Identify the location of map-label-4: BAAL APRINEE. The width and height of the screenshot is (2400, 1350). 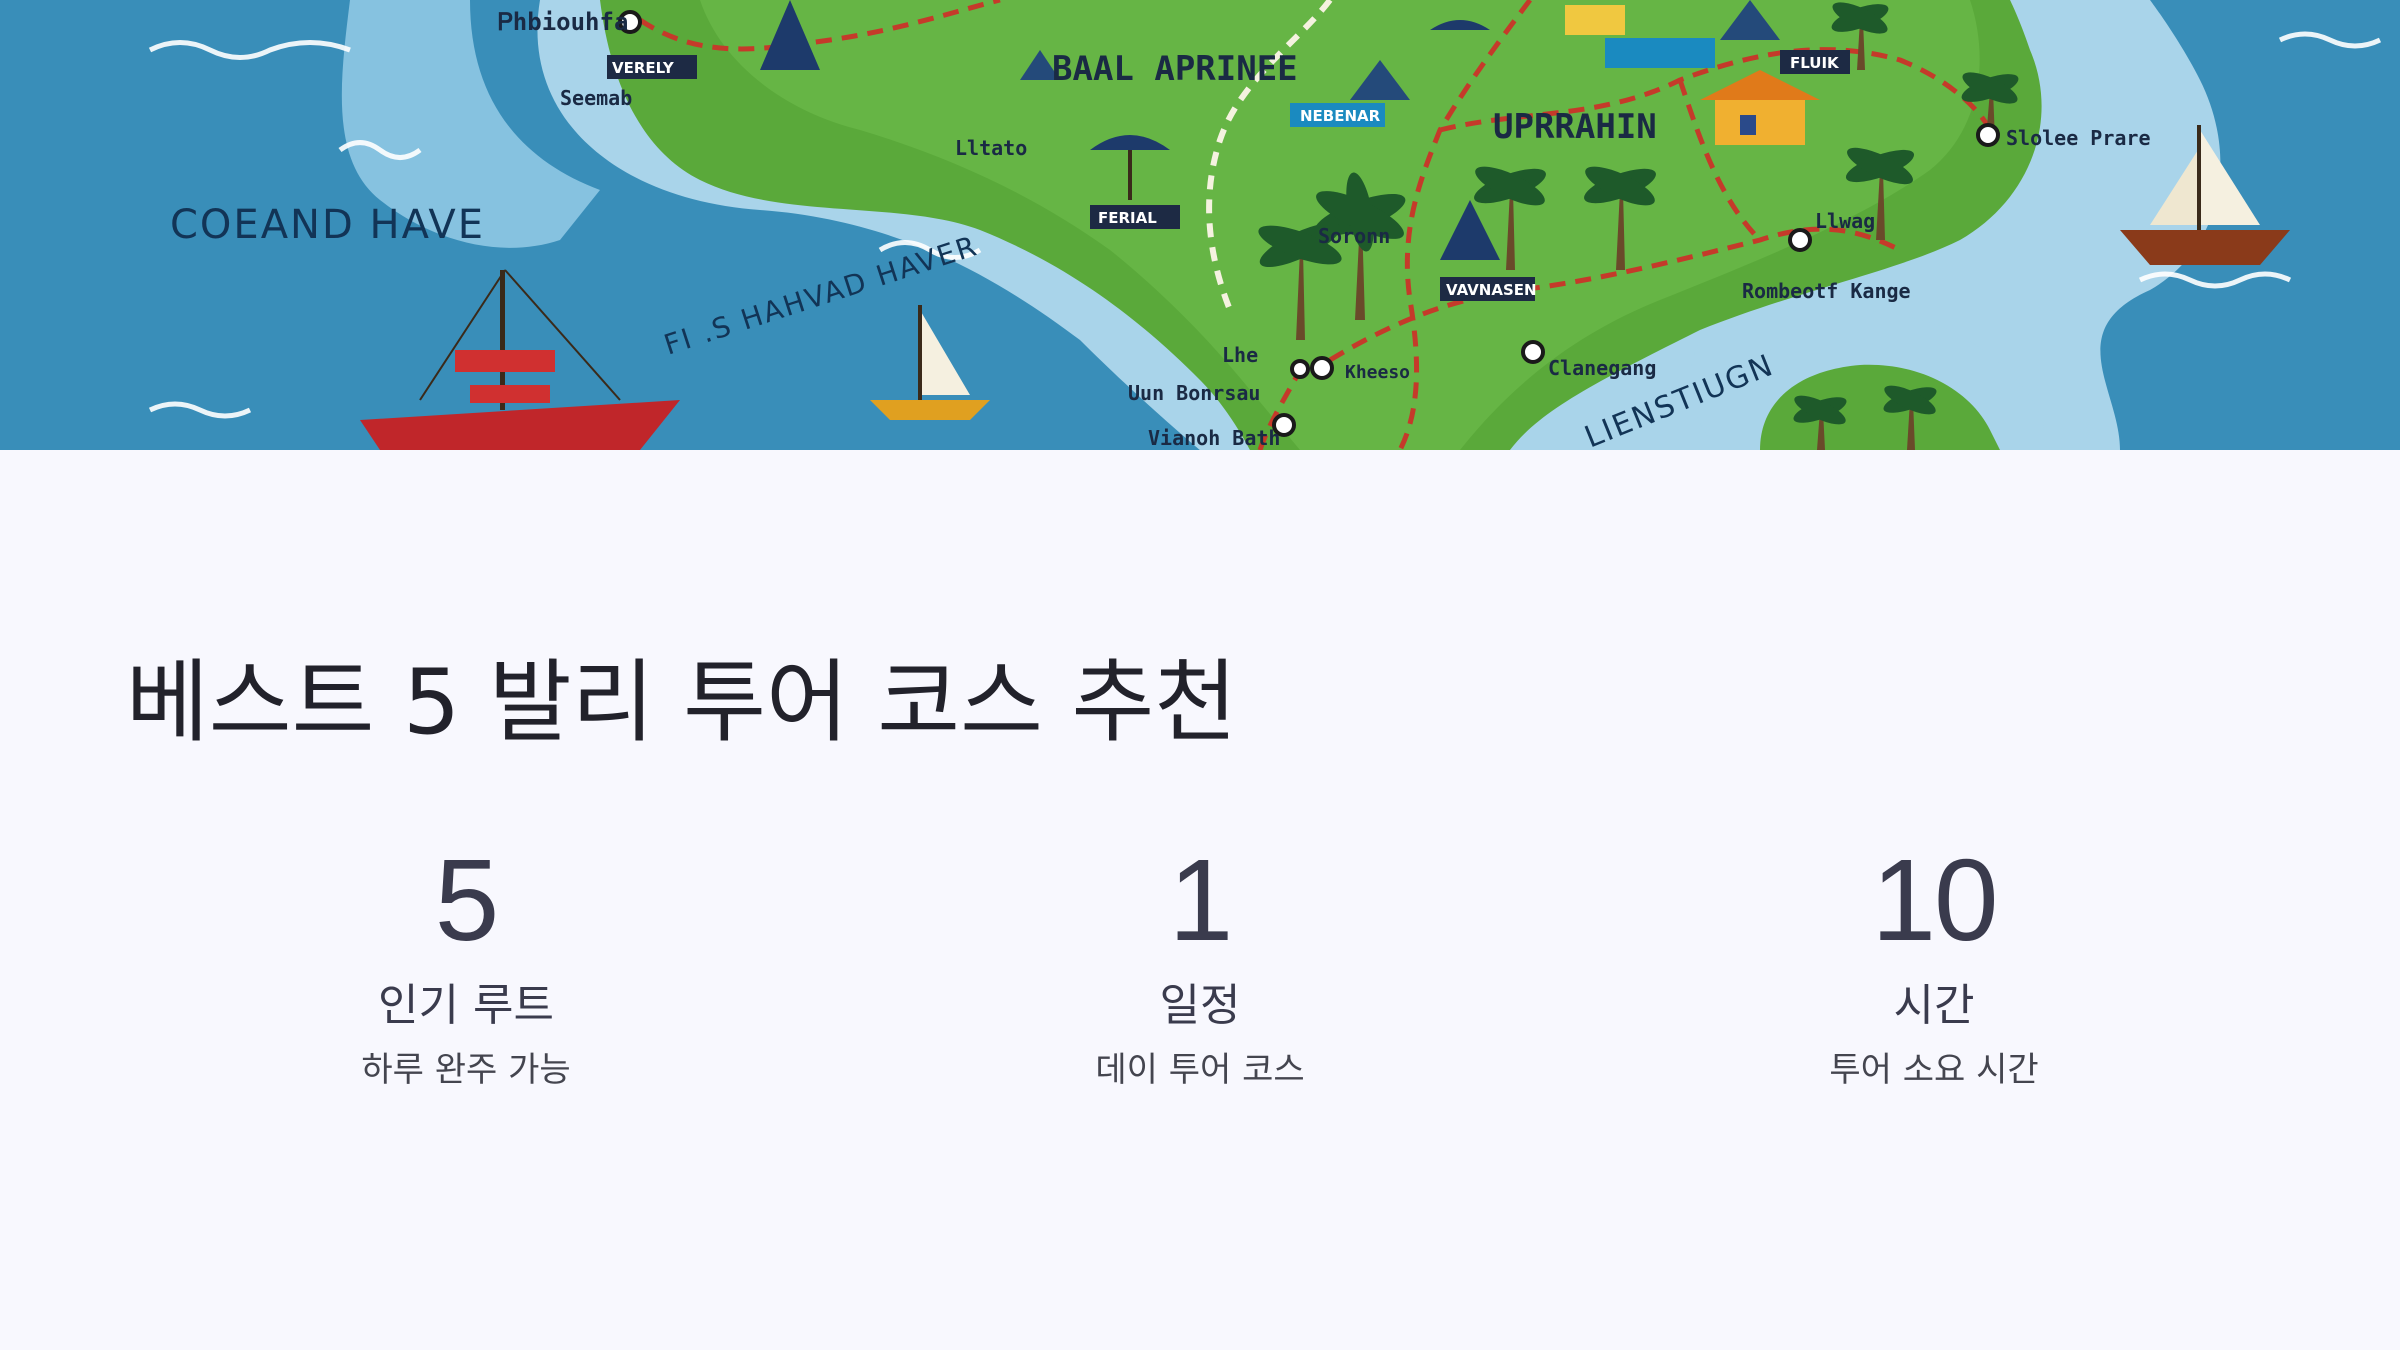
(1175, 69).